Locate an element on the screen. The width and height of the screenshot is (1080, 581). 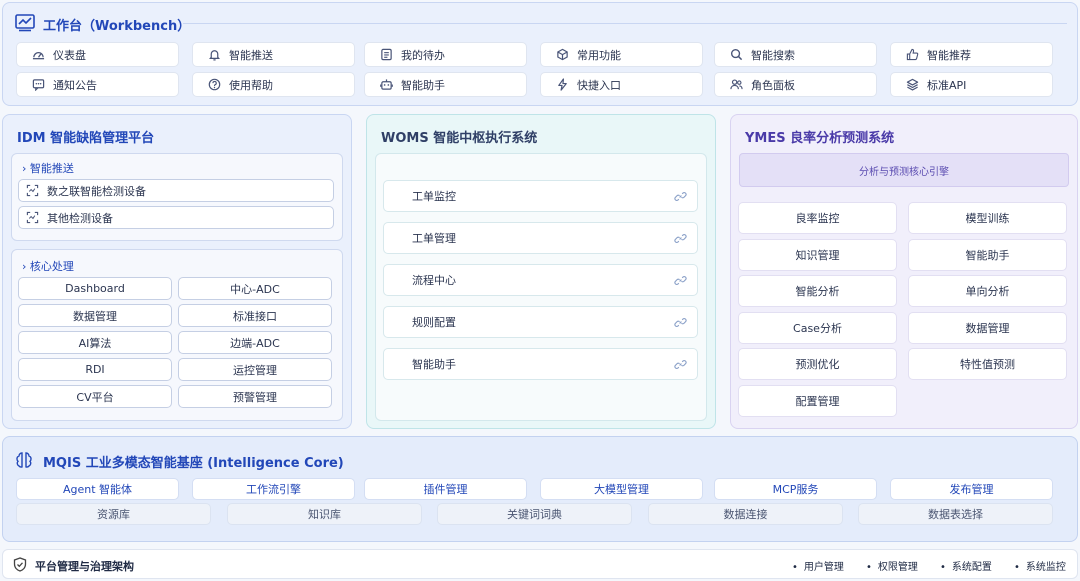
cube-icon is located at coordinates (562, 55).